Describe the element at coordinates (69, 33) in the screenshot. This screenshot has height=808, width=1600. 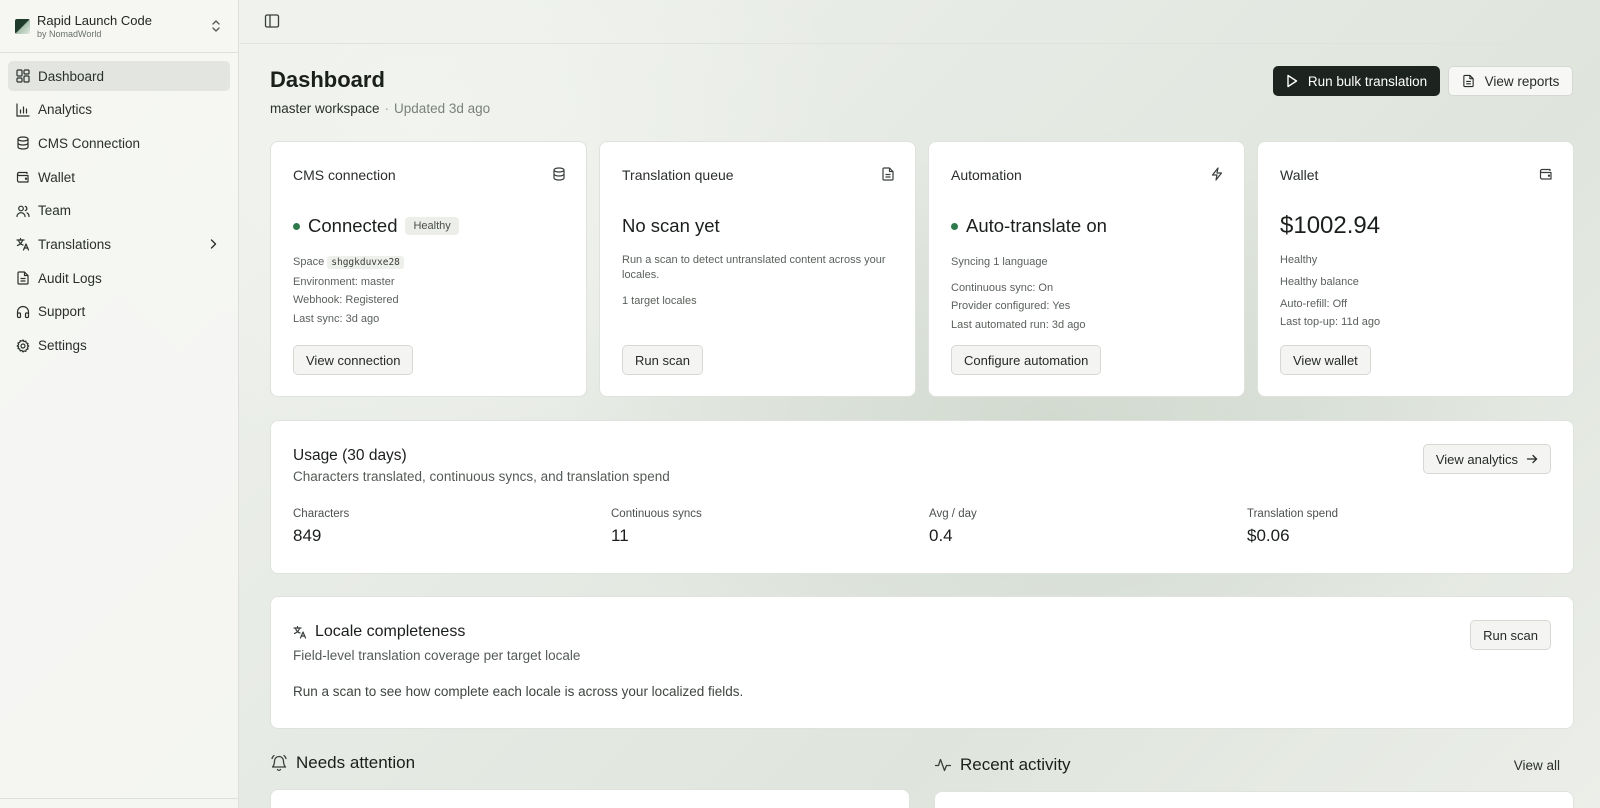
I see `brand-sub: by NomadWorld` at that location.